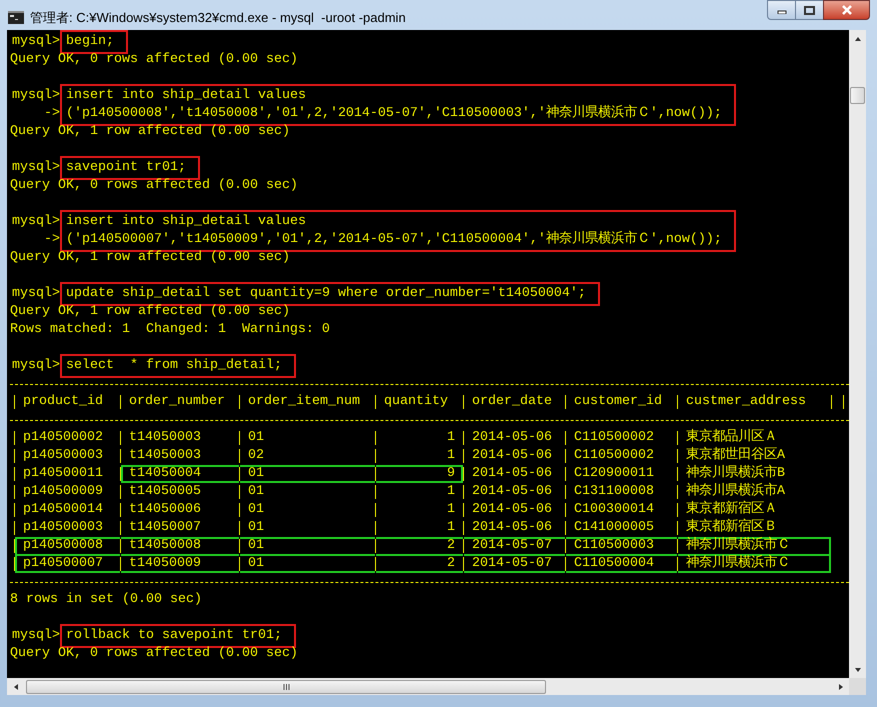 This screenshot has height=707, width=877. Describe the element at coordinates (857, 362) in the screenshot. I see `vertical-scrollbar` at that location.